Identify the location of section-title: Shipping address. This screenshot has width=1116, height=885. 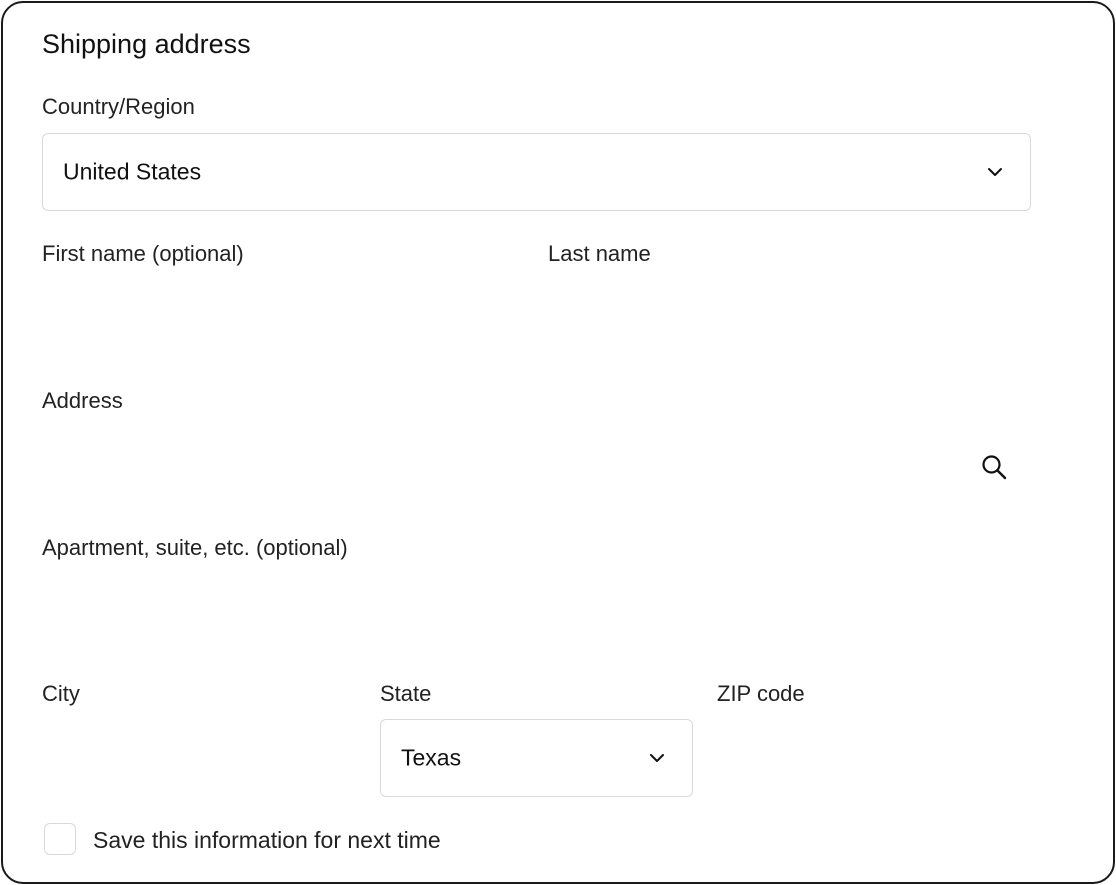
(146, 44).